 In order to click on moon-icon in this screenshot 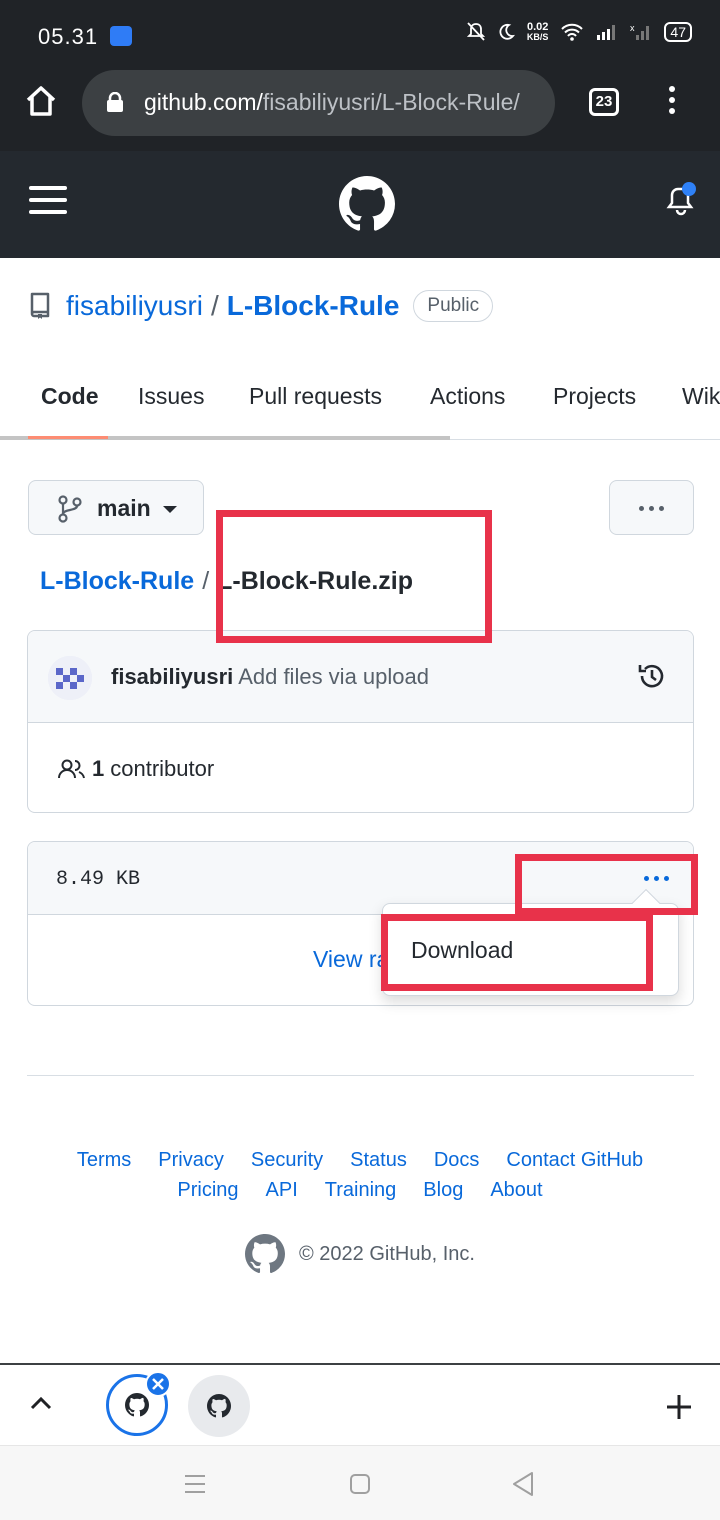, I will do `click(507, 31)`.